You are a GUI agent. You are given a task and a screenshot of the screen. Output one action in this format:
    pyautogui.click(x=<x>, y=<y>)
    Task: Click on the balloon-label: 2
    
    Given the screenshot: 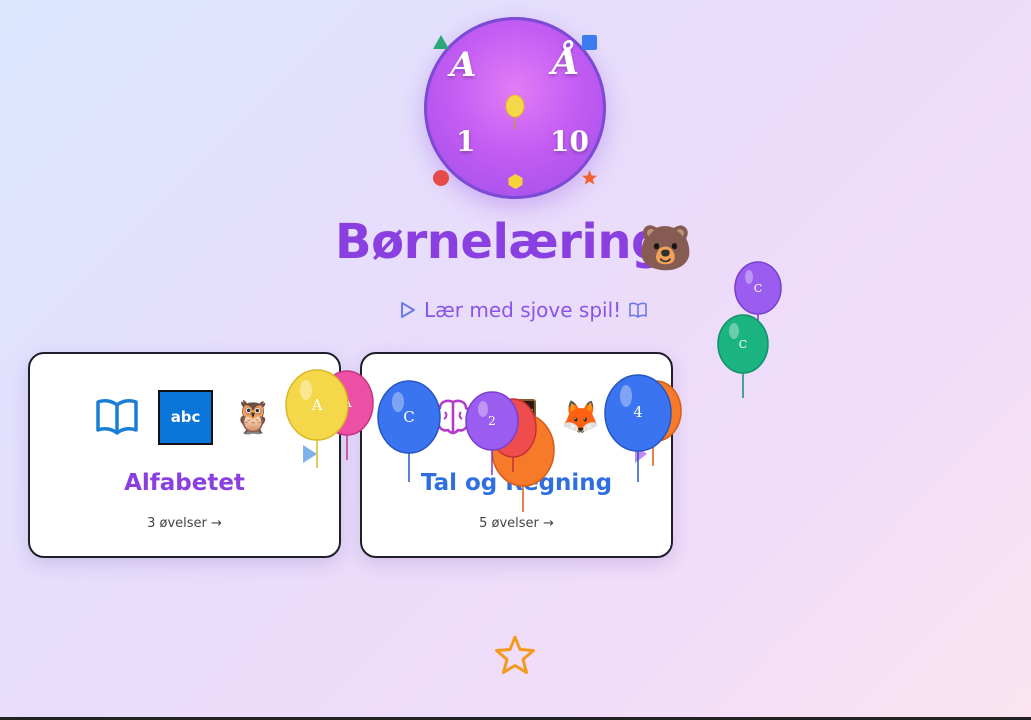 What is the action you would take?
    pyautogui.click(x=492, y=421)
    